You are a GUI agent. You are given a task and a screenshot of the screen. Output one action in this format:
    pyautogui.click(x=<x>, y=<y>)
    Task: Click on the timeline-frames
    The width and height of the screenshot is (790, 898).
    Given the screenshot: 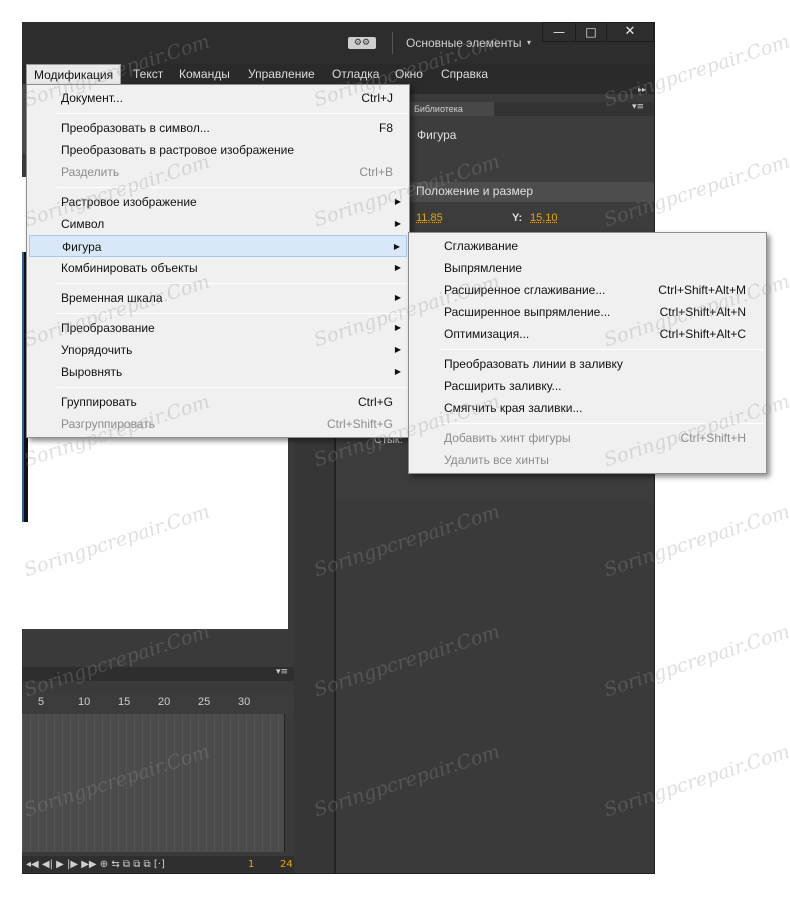 What is the action you would take?
    pyautogui.click(x=153, y=783)
    